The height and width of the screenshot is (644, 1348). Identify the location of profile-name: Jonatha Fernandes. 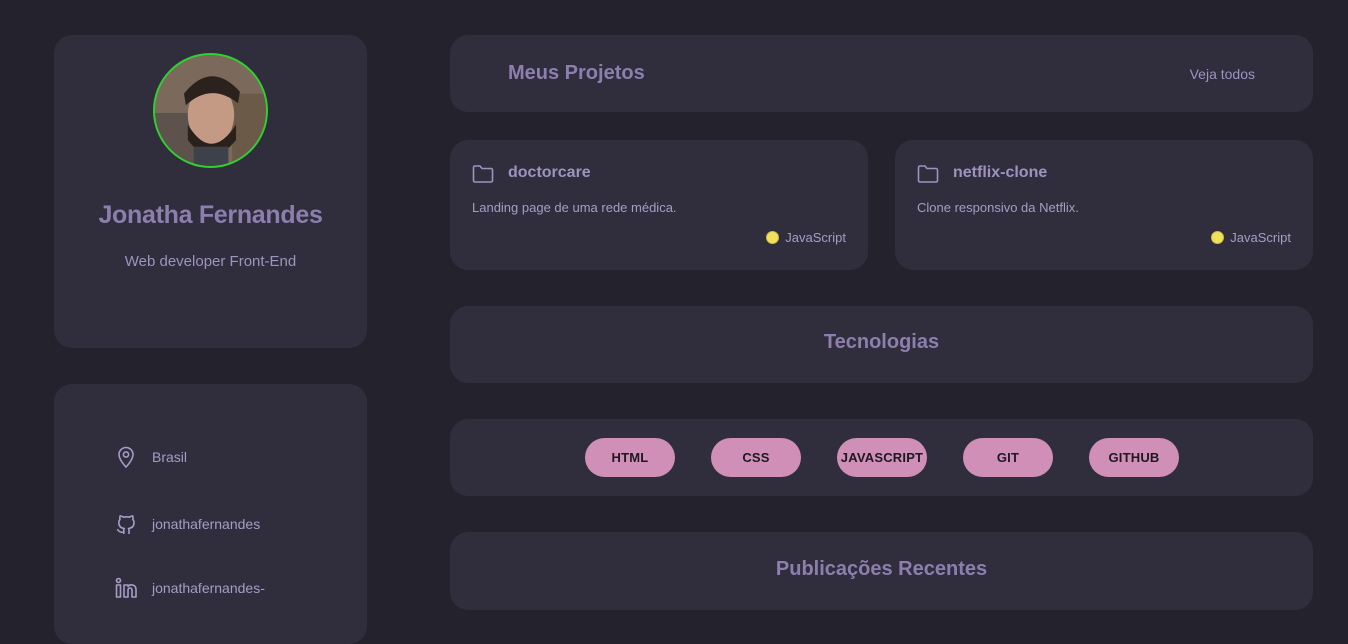
(210, 215).